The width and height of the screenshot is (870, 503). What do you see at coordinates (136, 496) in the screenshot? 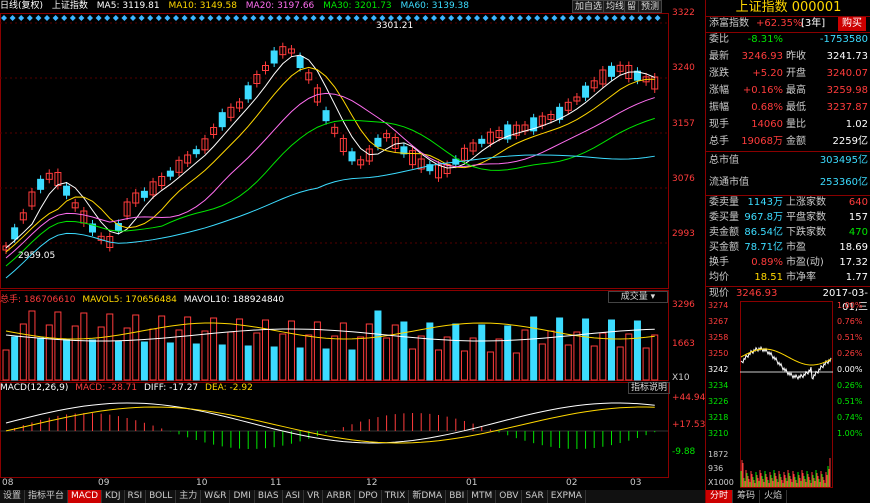
I see `indicator-tab: RSI` at bounding box center [136, 496].